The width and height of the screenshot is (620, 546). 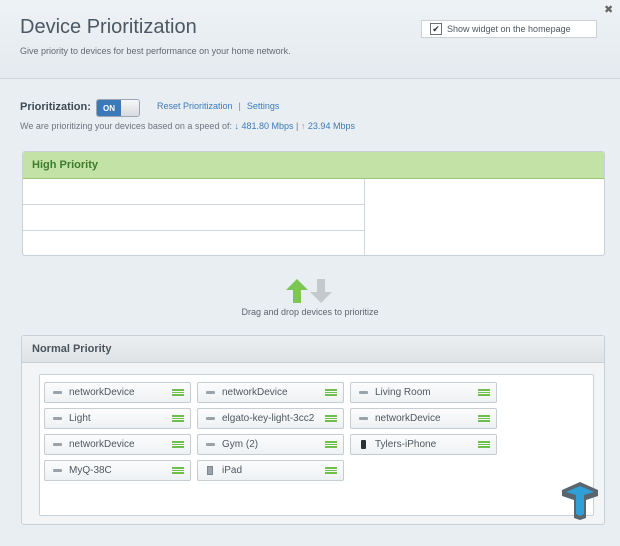 I want to click on reset-prioritization-link: Reset Prioritization, so click(x=195, y=106).